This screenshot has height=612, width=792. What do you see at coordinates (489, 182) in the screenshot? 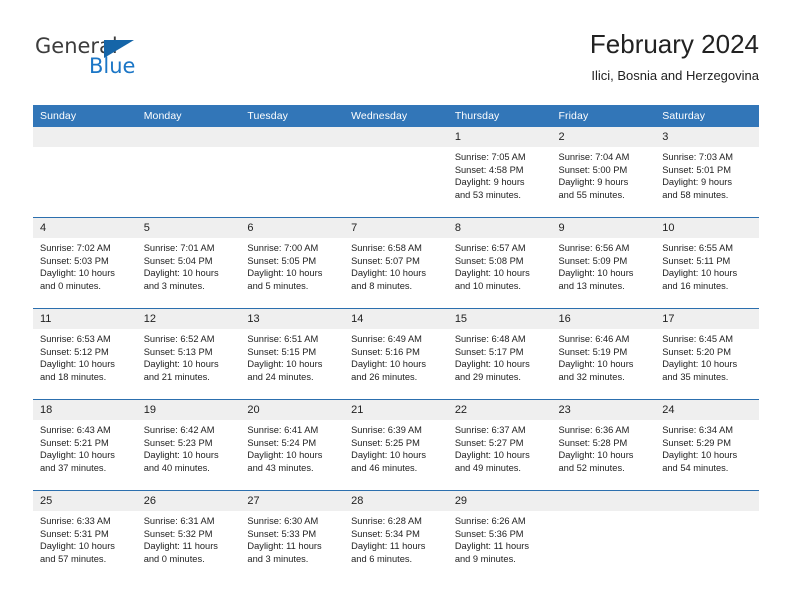
I see `day-detail-line: Daylight: 9 hours` at bounding box center [489, 182].